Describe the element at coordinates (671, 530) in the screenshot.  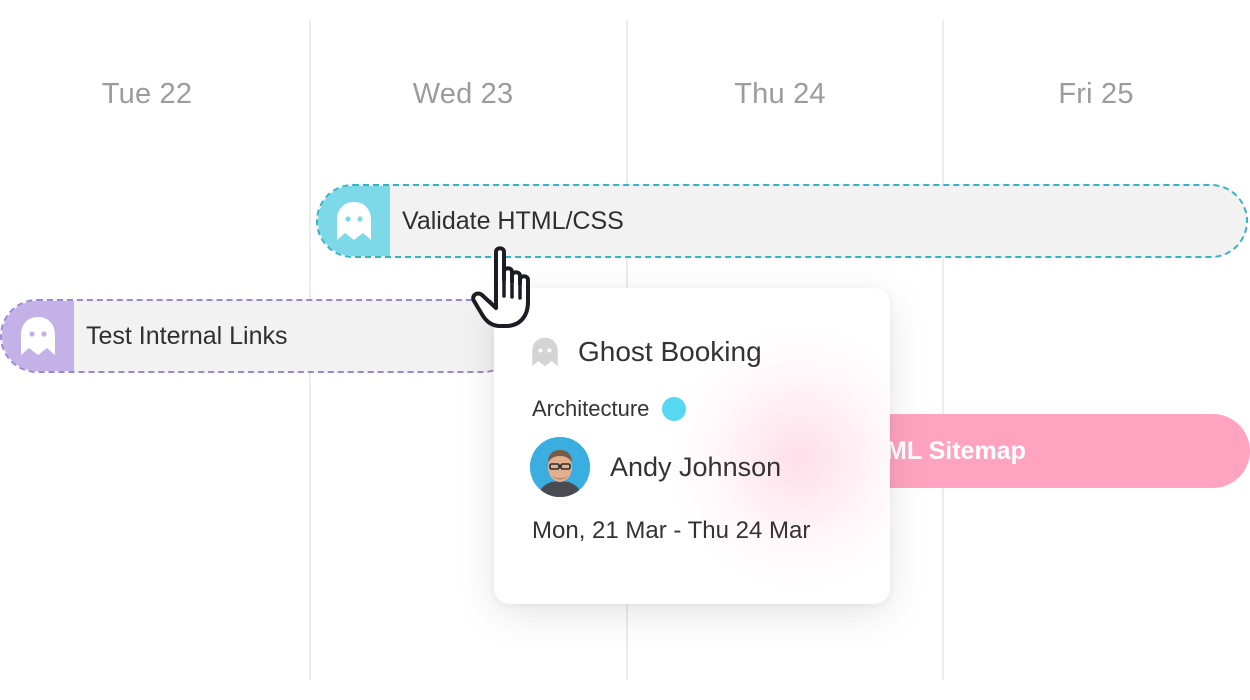
I see `popup-date-range: Mon, 21 Mar - Thu 24 Mar` at that location.